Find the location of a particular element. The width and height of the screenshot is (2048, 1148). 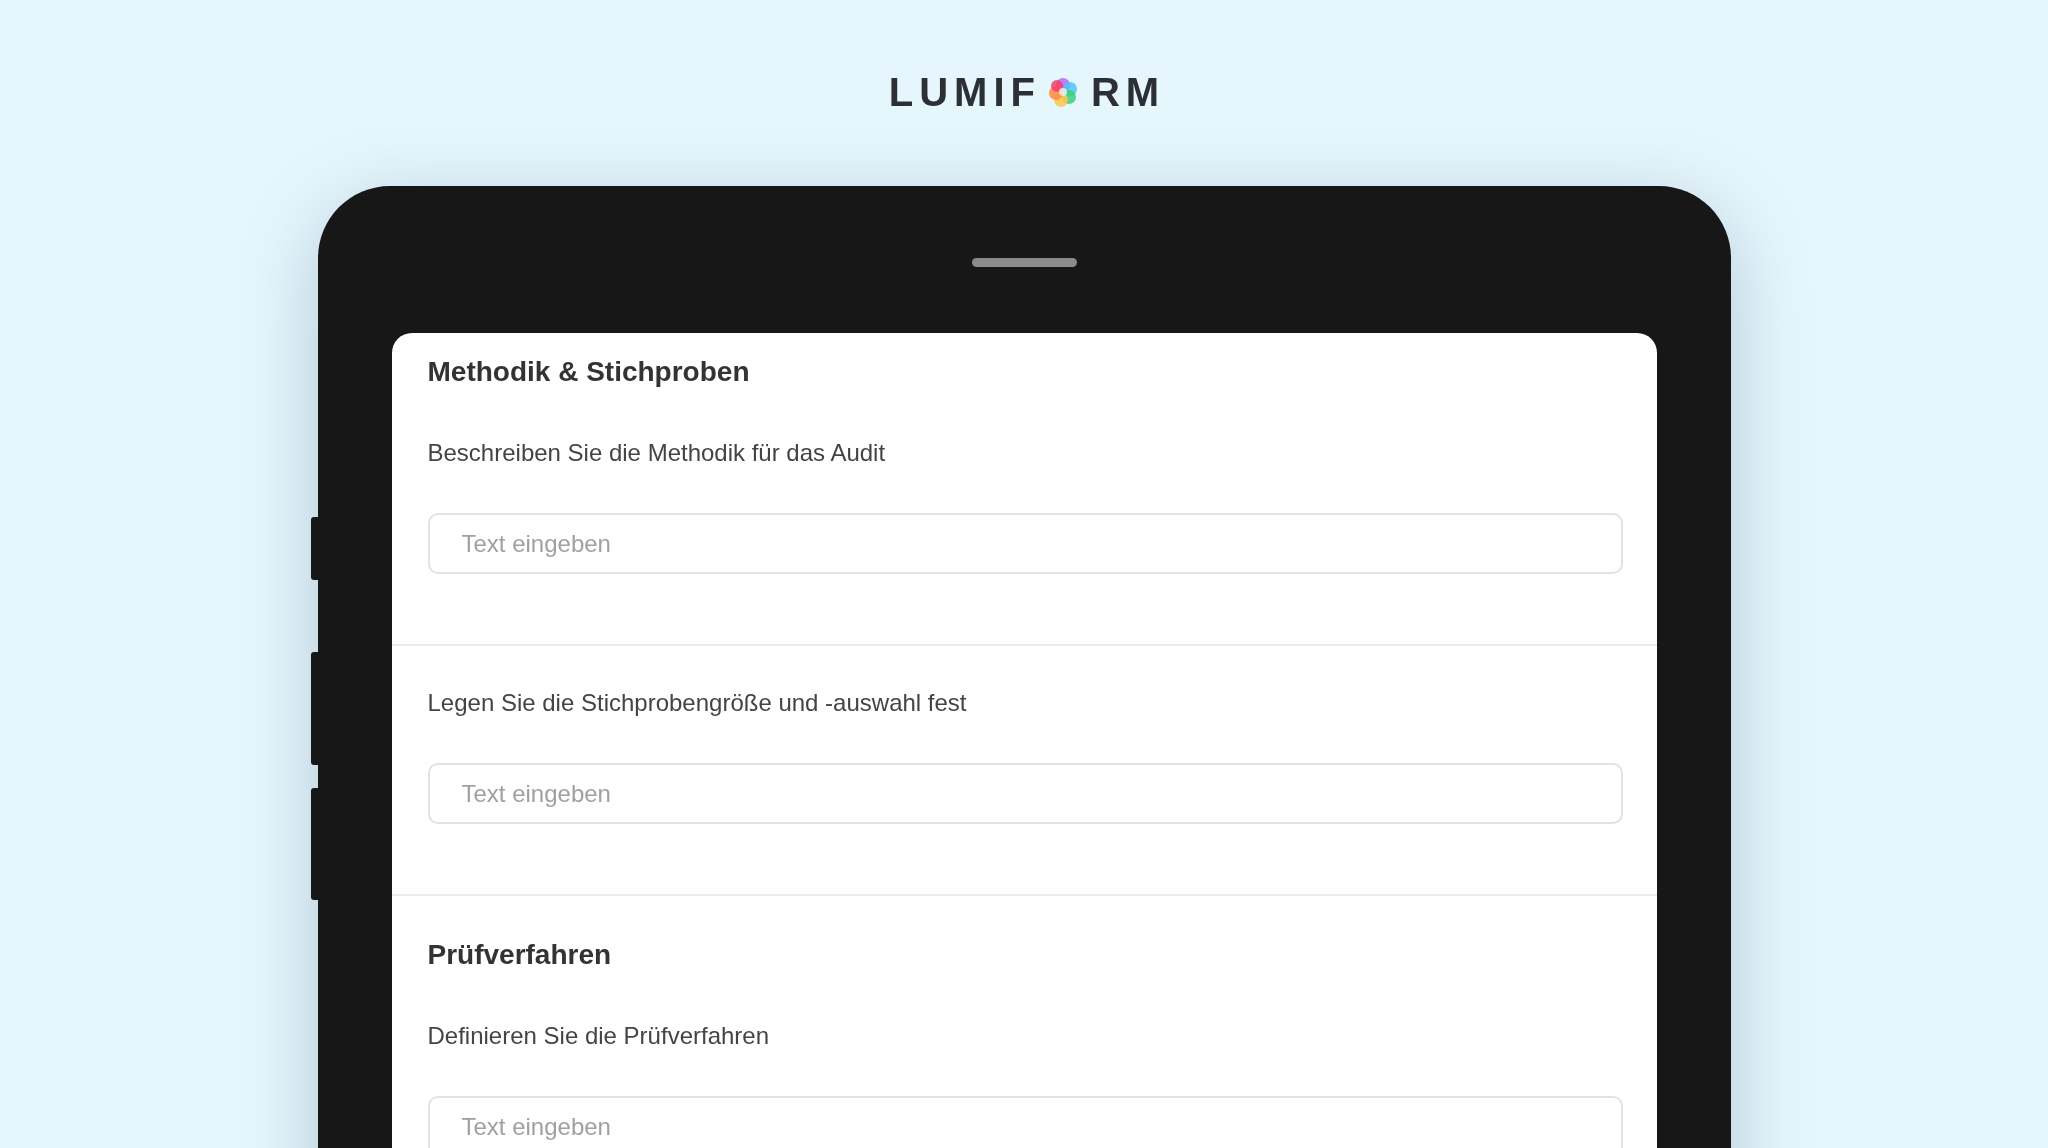

question-label: Definieren Sie die Prüfverfahren is located at coordinates (599, 1036).